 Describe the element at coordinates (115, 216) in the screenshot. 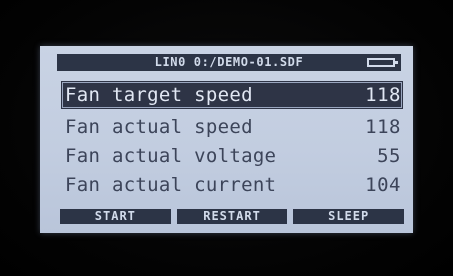

I see `start-button: START` at that location.